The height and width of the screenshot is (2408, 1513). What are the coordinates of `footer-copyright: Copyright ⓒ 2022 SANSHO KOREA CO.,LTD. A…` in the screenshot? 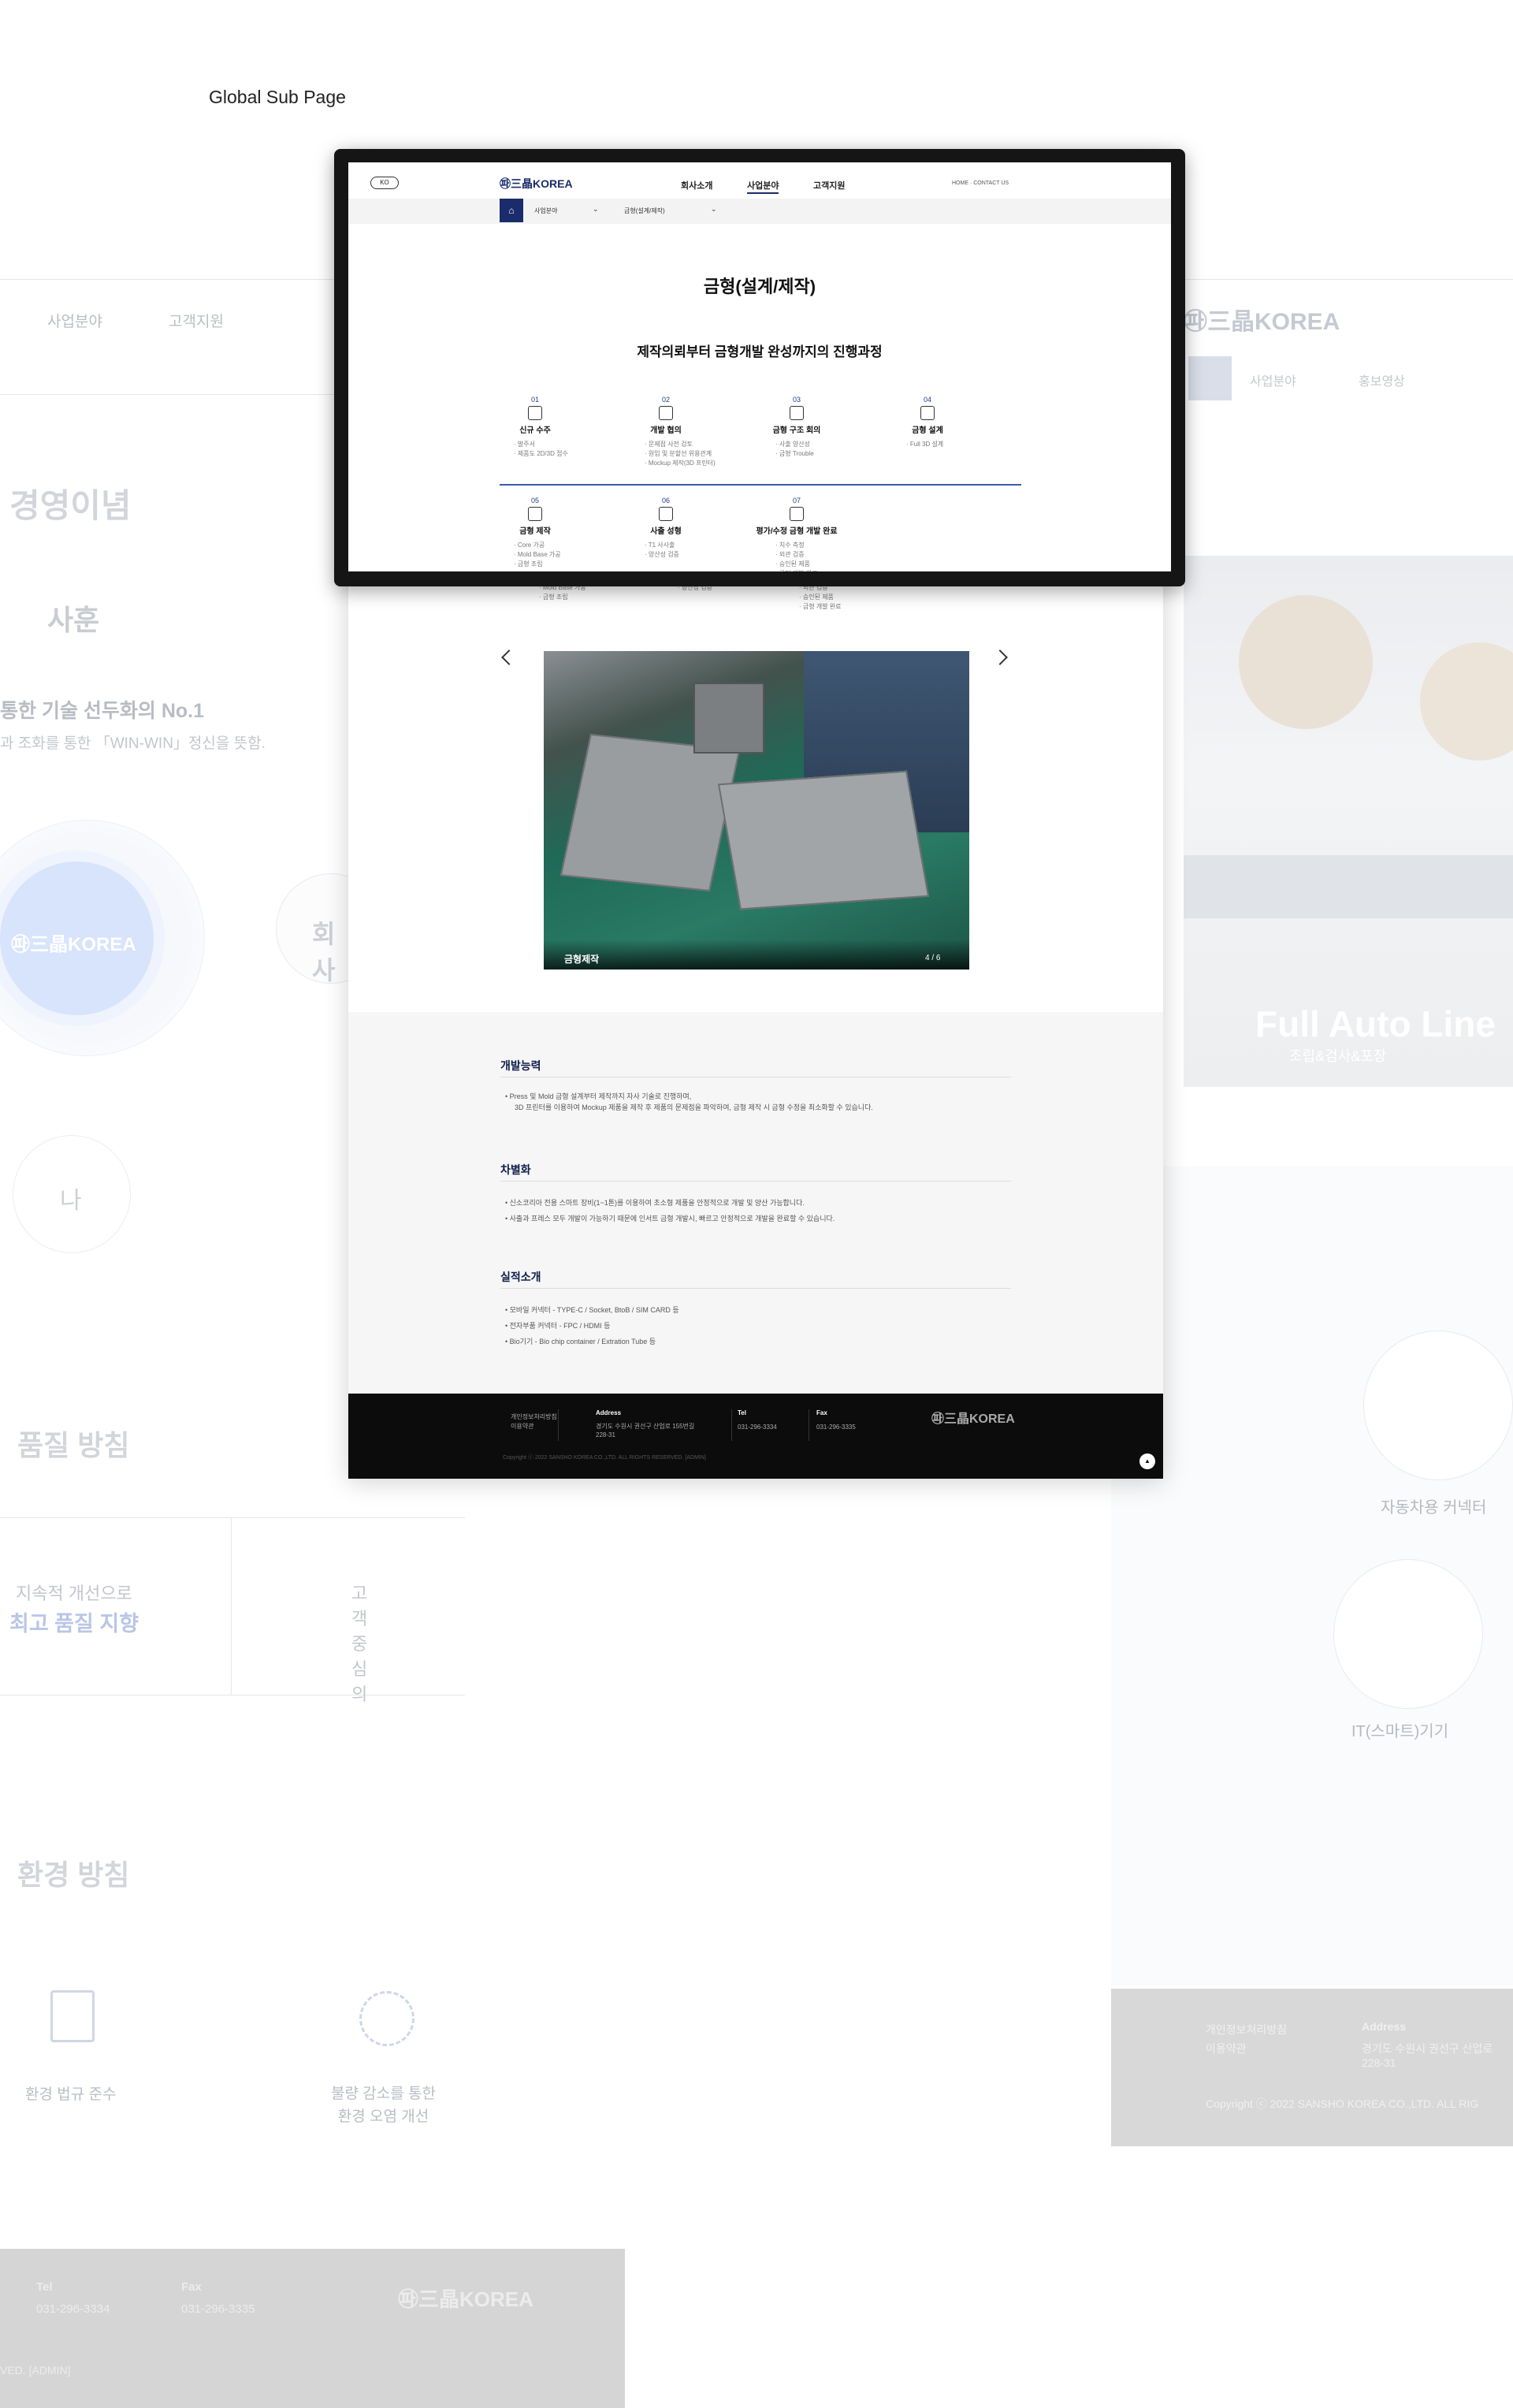 It's located at (604, 1458).